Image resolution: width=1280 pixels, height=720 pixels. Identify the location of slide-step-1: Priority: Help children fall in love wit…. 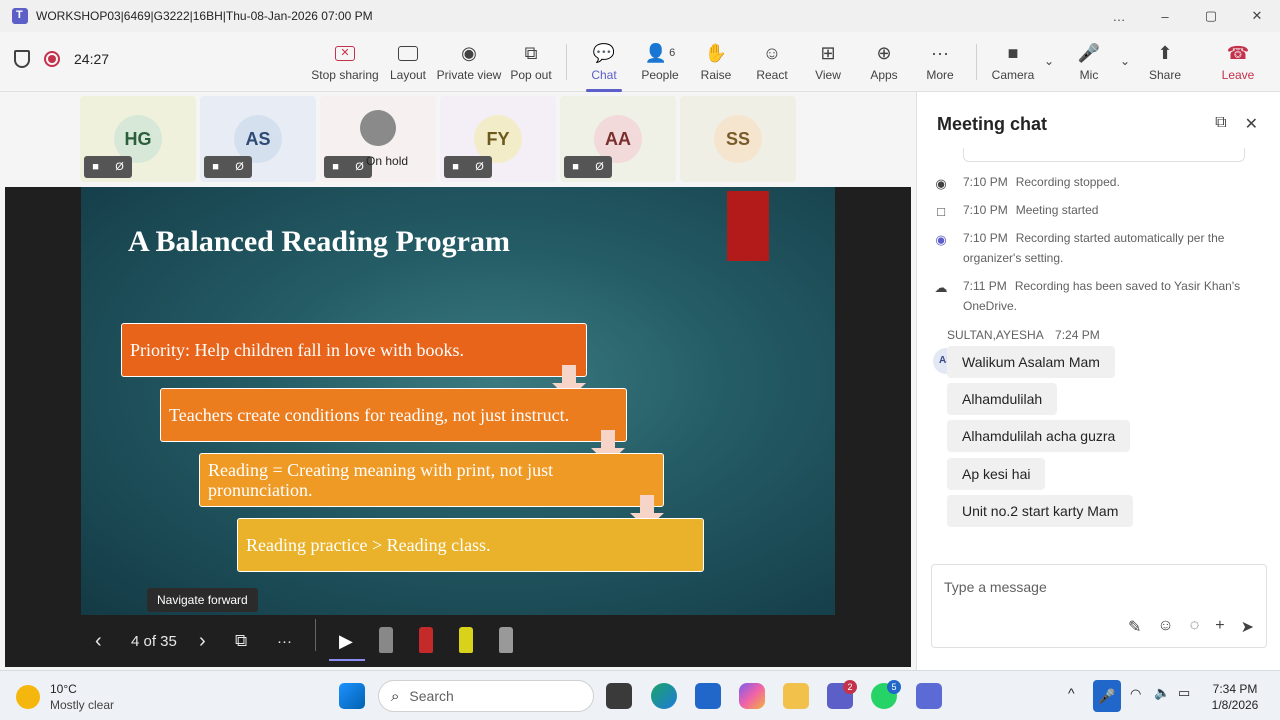
(354, 350).